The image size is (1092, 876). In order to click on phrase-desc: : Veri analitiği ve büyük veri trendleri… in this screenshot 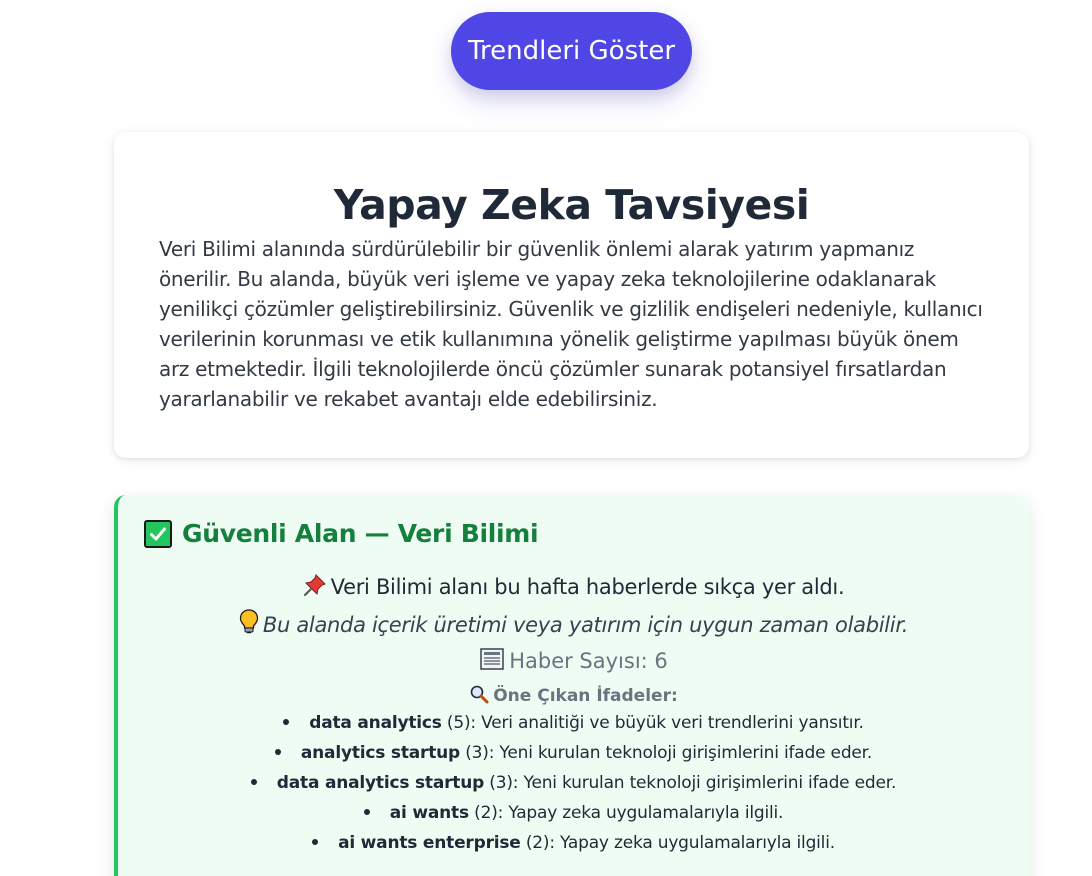, I will do `click(667, 723)`.